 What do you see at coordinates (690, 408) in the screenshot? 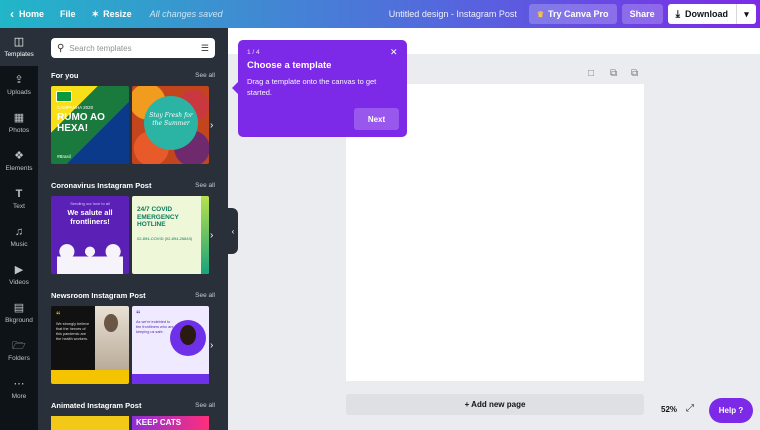
I see `fullscreen-icon: ⤢` at bounding box center [690, 408].